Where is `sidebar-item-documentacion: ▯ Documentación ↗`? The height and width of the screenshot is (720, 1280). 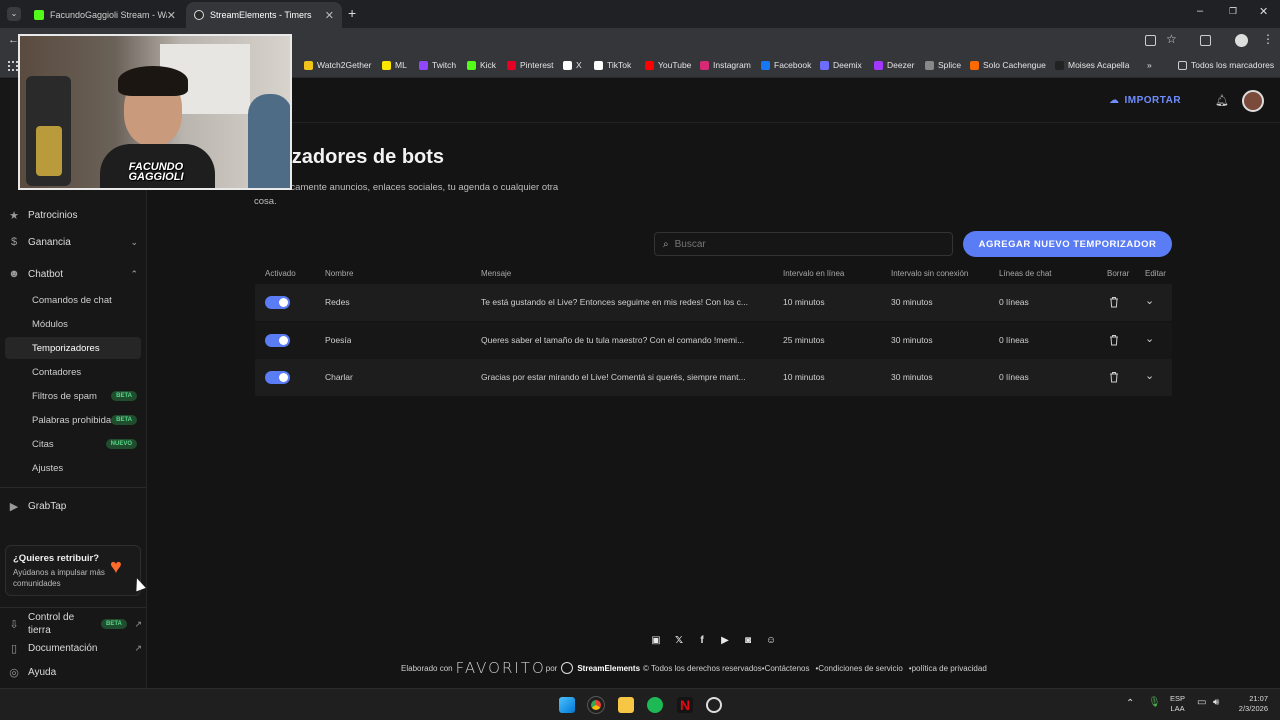 sidebar-item-documentacion: ▯ Documentación ↗ is located at coordinates (75, 648).